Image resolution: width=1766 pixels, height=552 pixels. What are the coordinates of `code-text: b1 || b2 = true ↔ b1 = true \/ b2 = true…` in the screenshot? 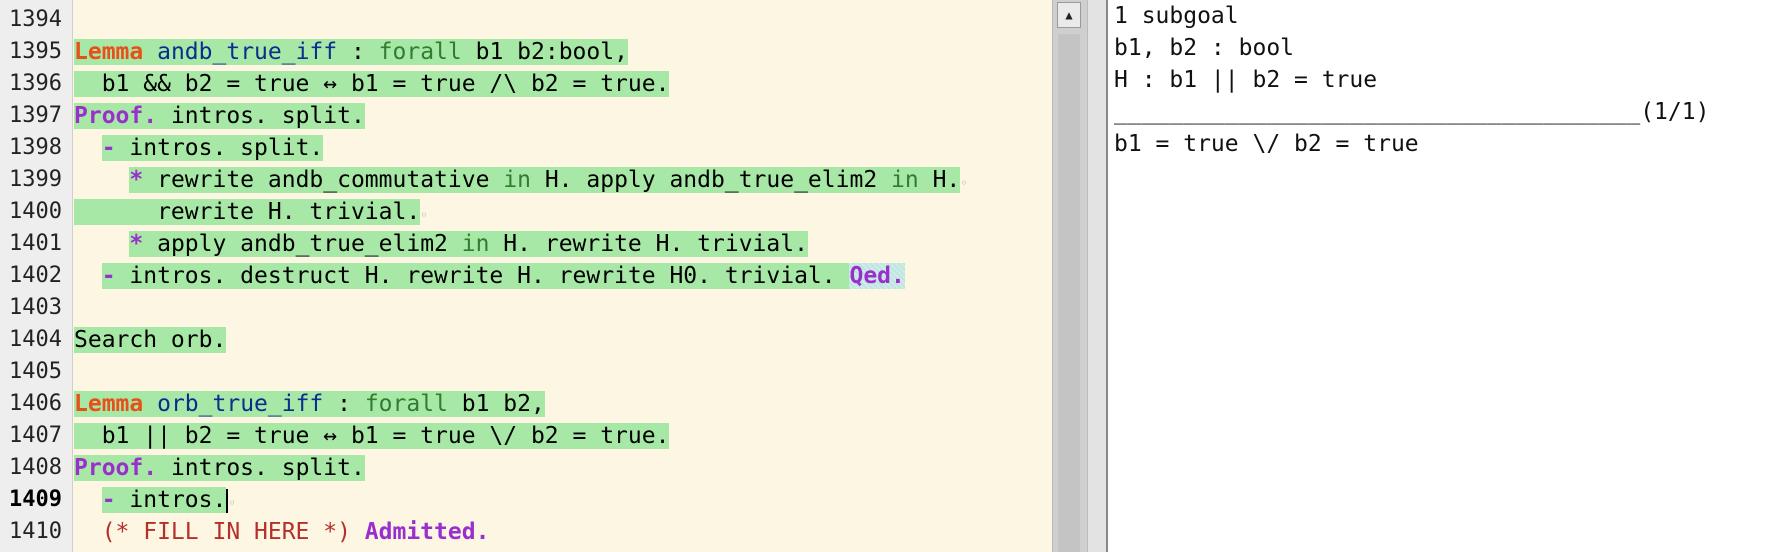 It's located at (372, 436).